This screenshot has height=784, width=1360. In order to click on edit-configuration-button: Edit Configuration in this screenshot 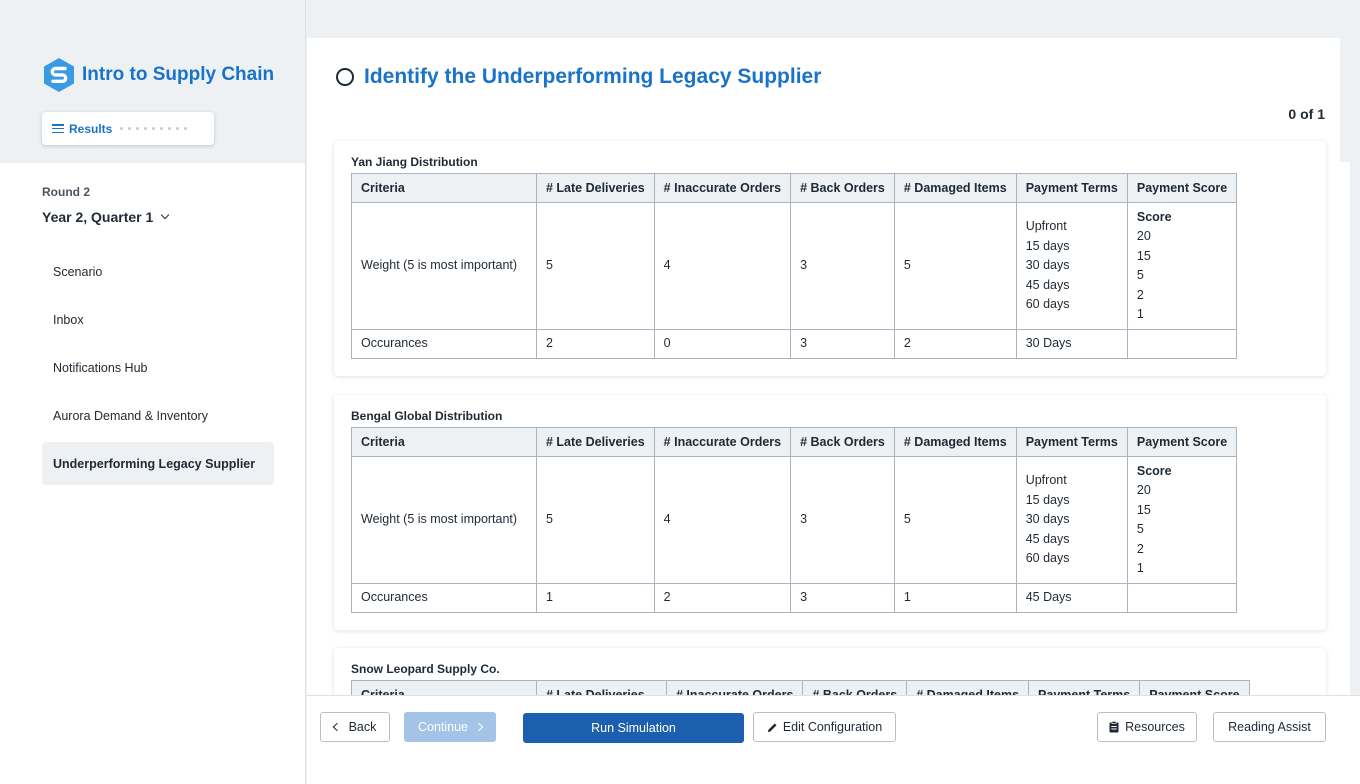, I will do `click(824, 727)`.